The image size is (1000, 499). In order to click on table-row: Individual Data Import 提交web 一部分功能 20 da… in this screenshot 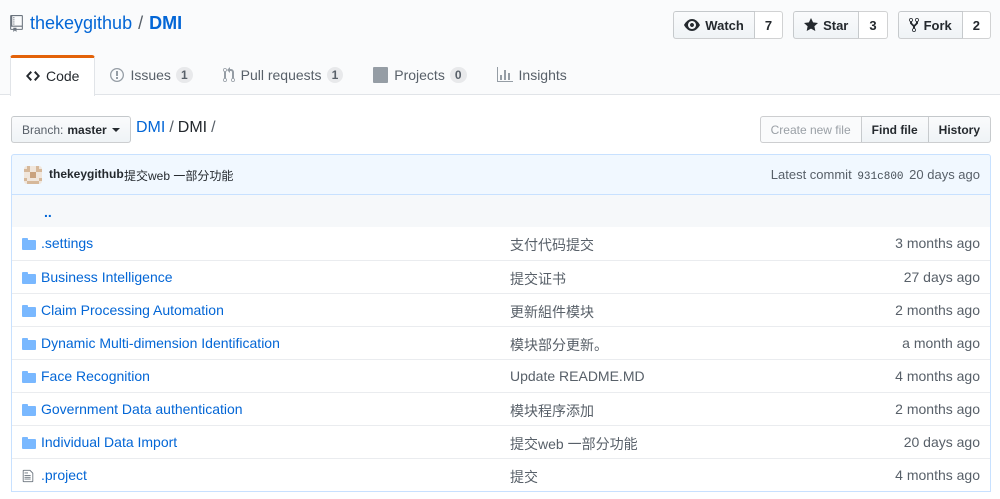, I will do `click(501, 441)`.